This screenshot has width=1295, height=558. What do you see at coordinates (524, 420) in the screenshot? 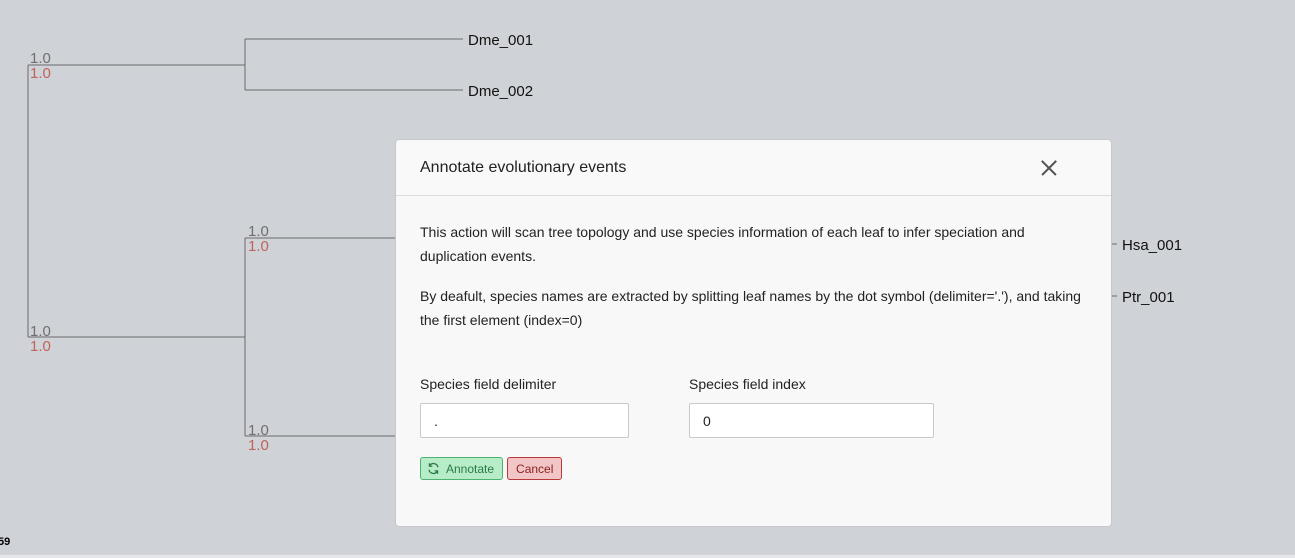
I see `delimiter-input` at bounding box center [524, 420].